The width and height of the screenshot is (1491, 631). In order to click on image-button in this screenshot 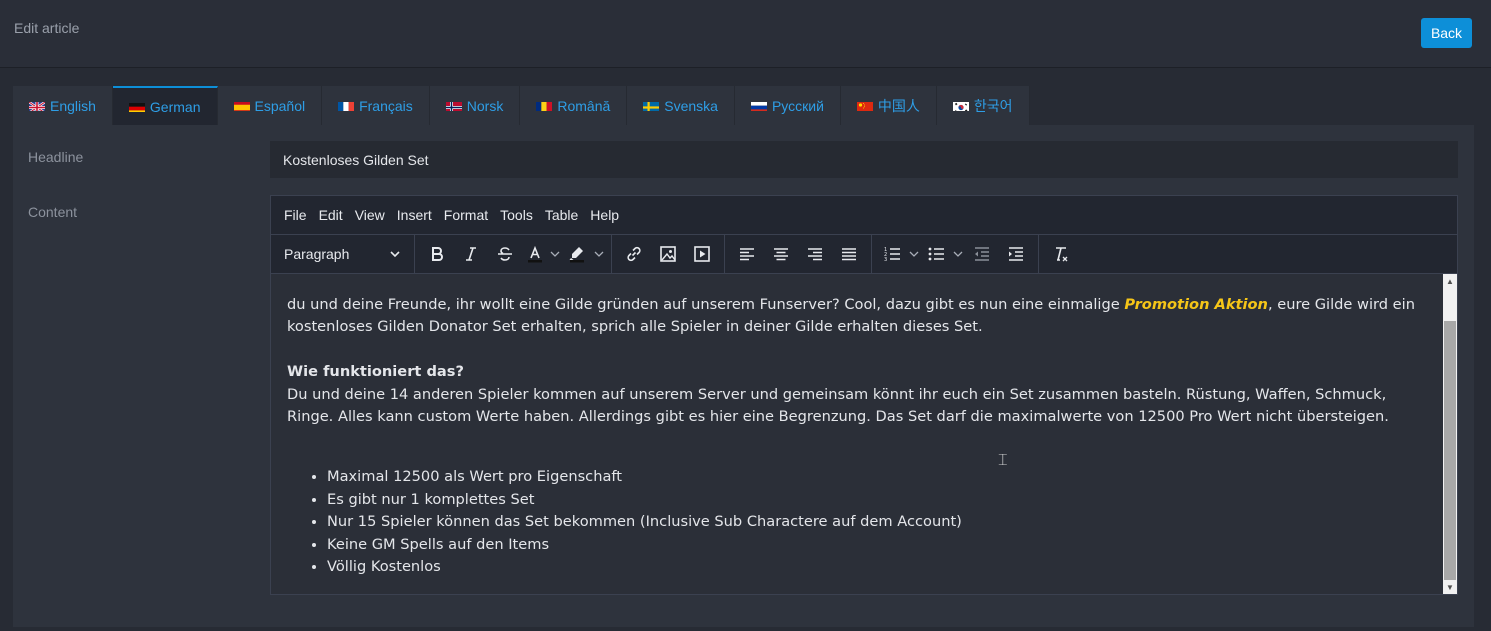, I will do `click(668, 254)`.